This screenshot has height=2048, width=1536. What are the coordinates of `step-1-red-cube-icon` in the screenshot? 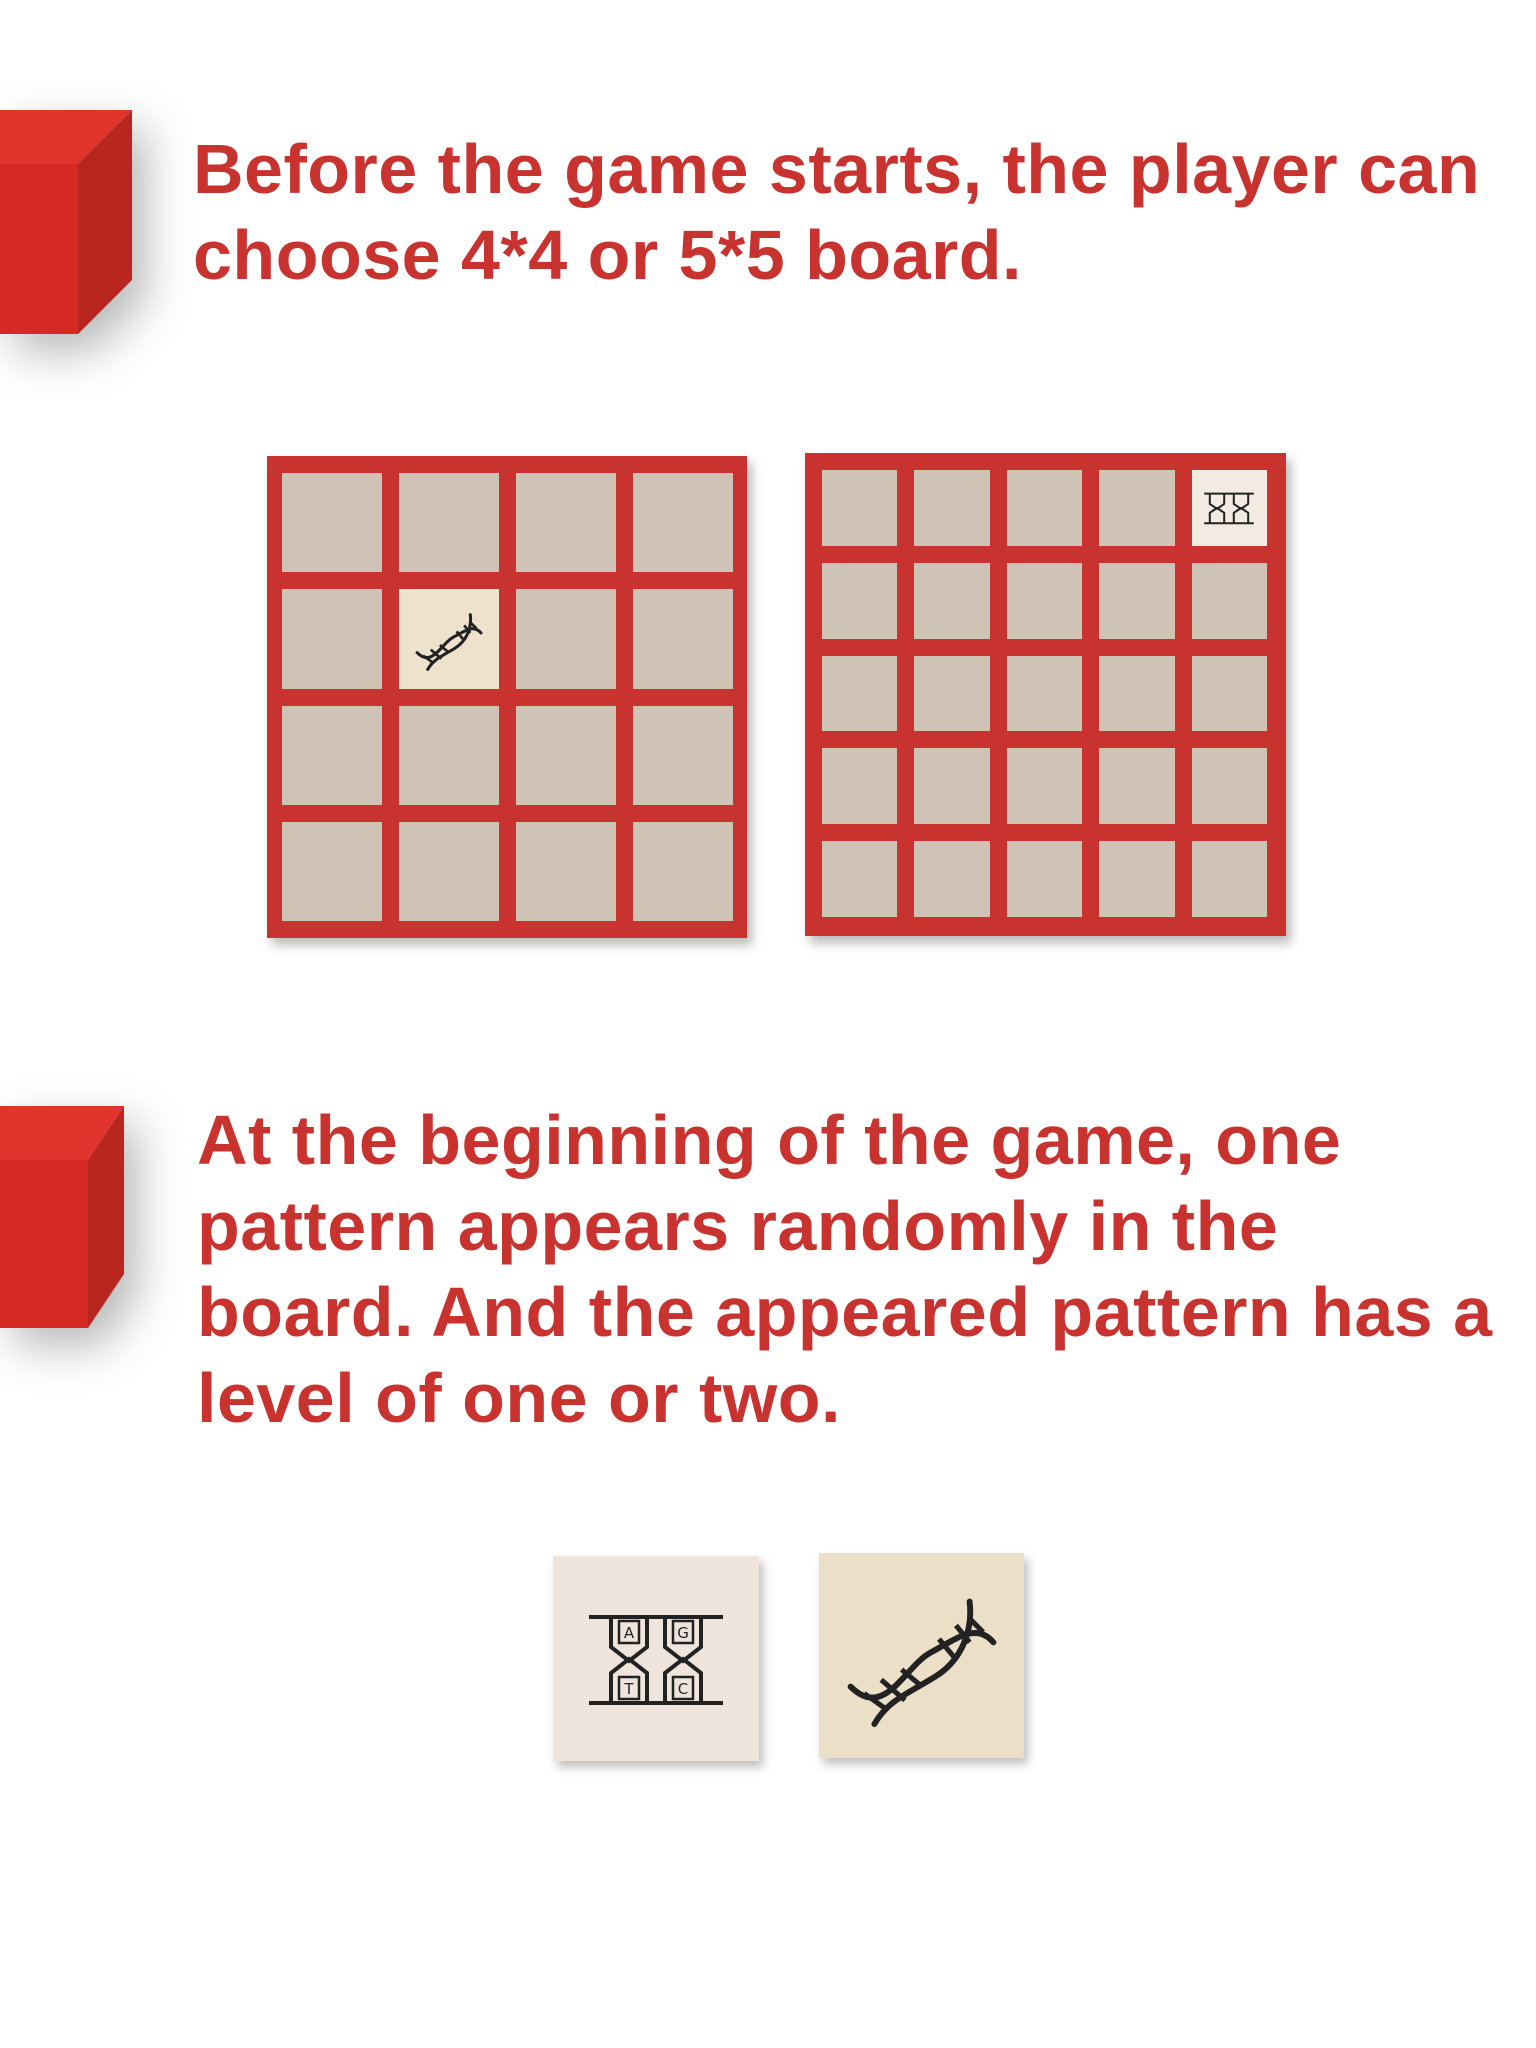 It's located at (66, 223).